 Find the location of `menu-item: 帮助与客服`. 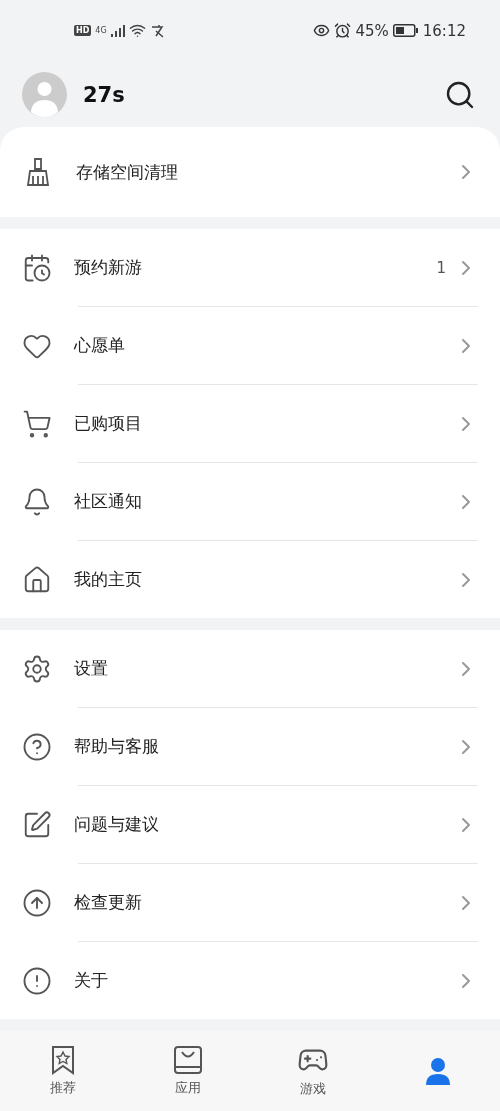

menu-item: 帮助与客服 is located at coordinates (250, 747).